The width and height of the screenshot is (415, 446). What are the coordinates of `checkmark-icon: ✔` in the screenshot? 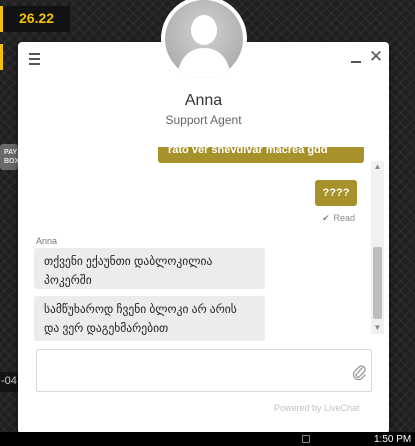 It's located at (326, 218).